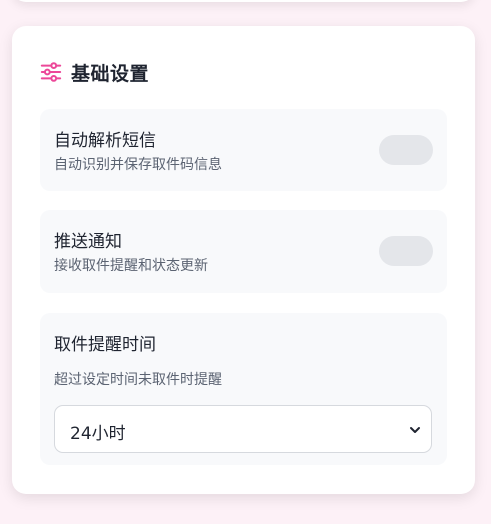 This screenshot has width=491, height=524. I want to click on auto-parse-sms-toggle, so click(406, 150).